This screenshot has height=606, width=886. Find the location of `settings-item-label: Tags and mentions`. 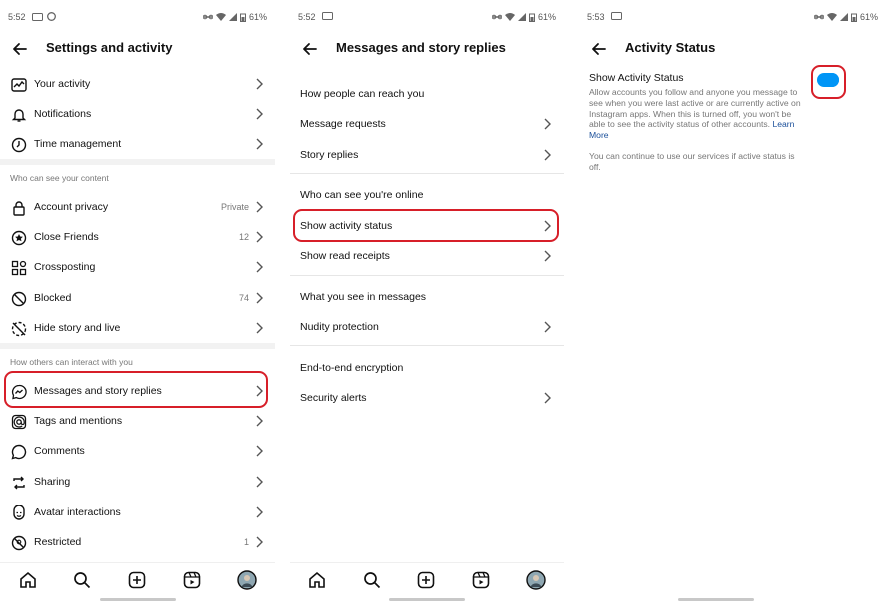

settings-item-label: Tags and mentions is located at coordinates (78, 421).